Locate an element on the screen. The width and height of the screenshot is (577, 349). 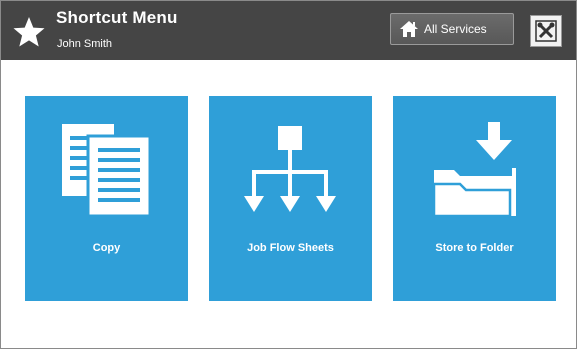
tools-icon is located at coordinates (546, 31).